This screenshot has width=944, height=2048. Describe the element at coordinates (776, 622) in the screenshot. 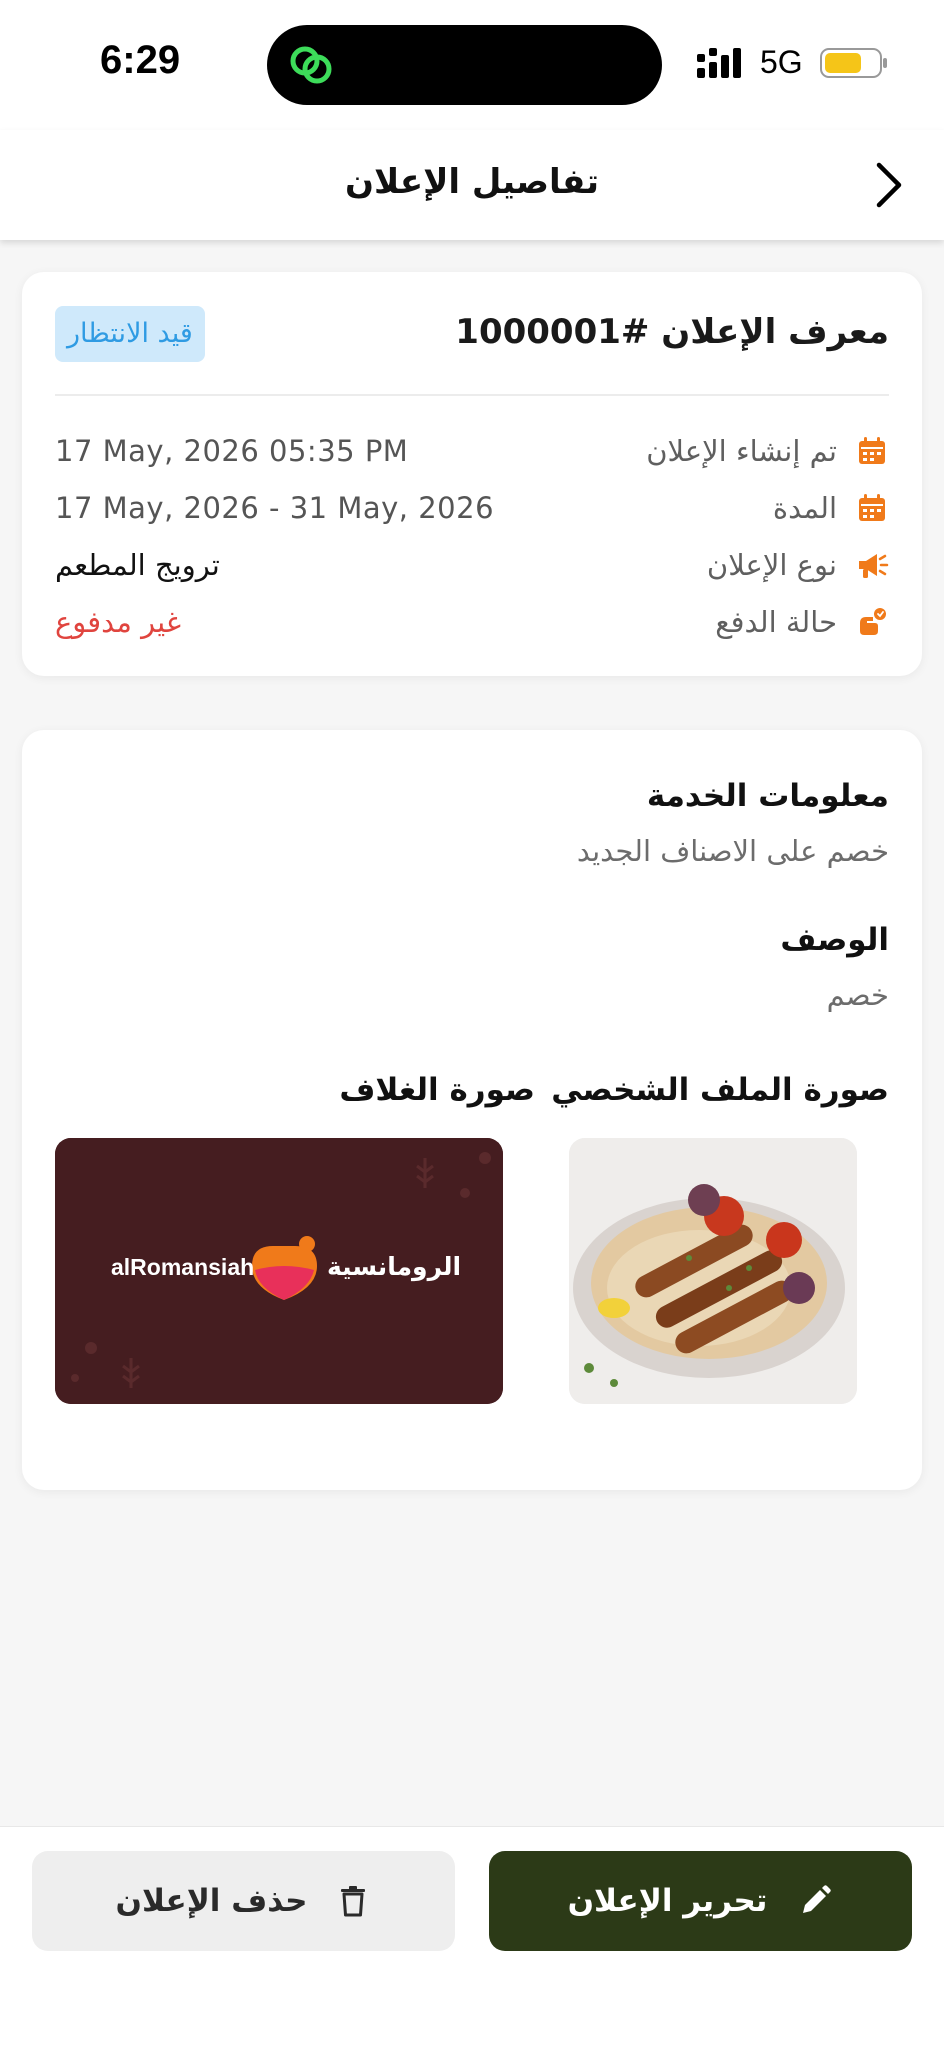

I see `payment-label: حالة الدفع` at that location.